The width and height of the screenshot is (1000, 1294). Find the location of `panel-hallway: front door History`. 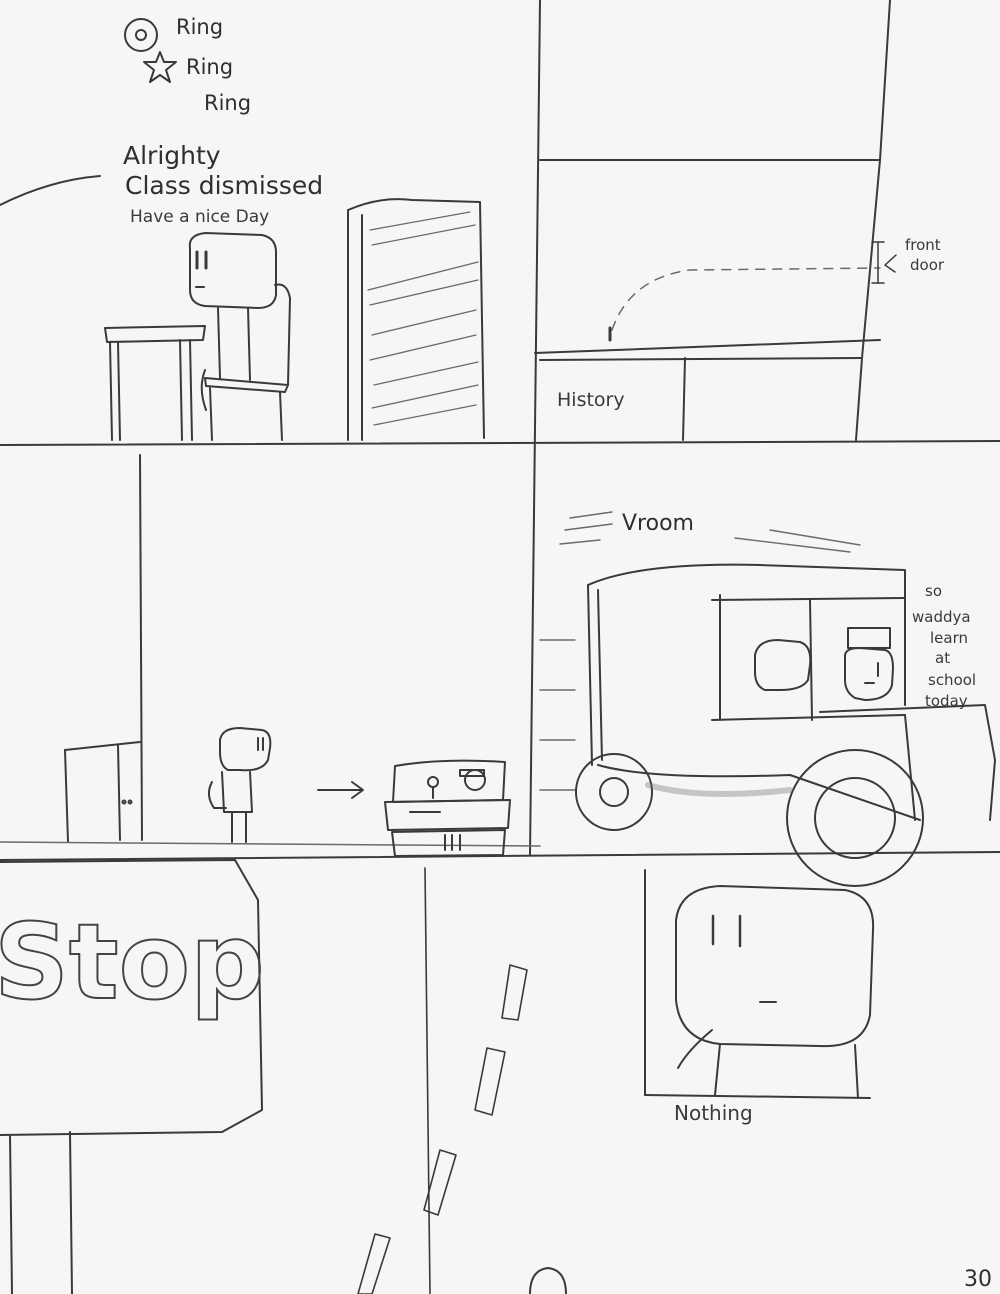

panel-hallway: front door History is located at coordinates (739, 300).